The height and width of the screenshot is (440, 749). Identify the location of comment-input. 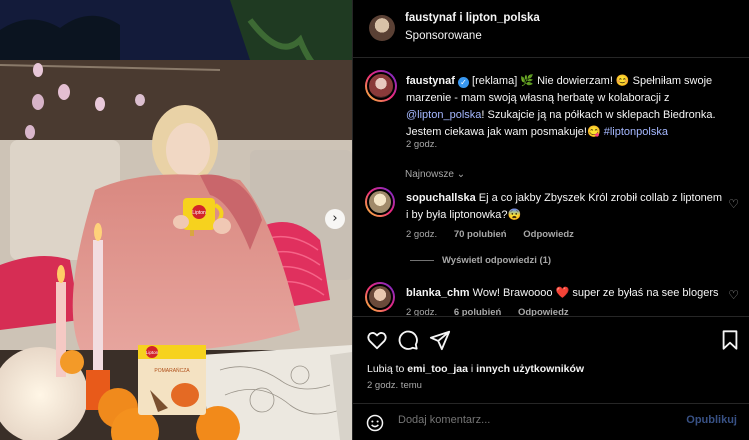
(528, 420).